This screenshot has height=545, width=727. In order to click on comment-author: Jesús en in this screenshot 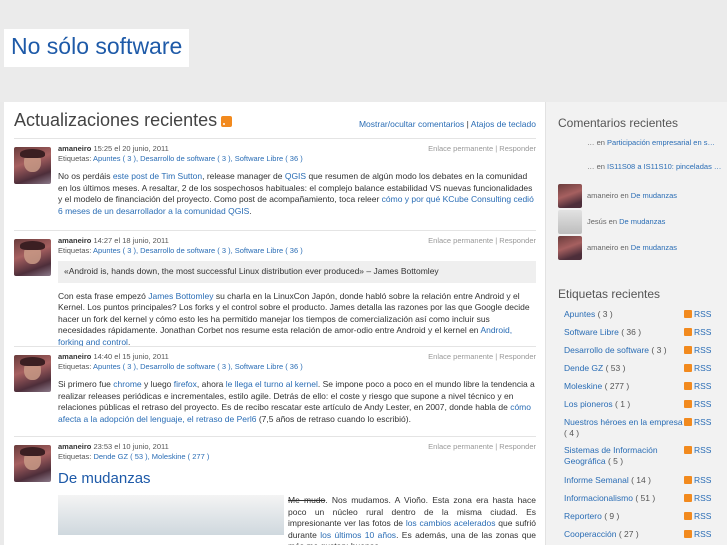, I will do `click(603, 221)`.